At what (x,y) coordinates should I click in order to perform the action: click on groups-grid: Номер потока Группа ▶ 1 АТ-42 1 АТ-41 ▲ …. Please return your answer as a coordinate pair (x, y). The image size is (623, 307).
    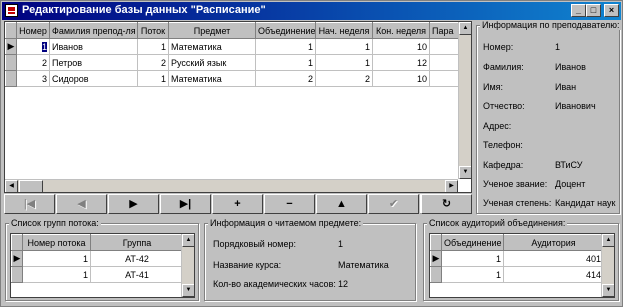
    Looking at the image, I should click on (102, 265).